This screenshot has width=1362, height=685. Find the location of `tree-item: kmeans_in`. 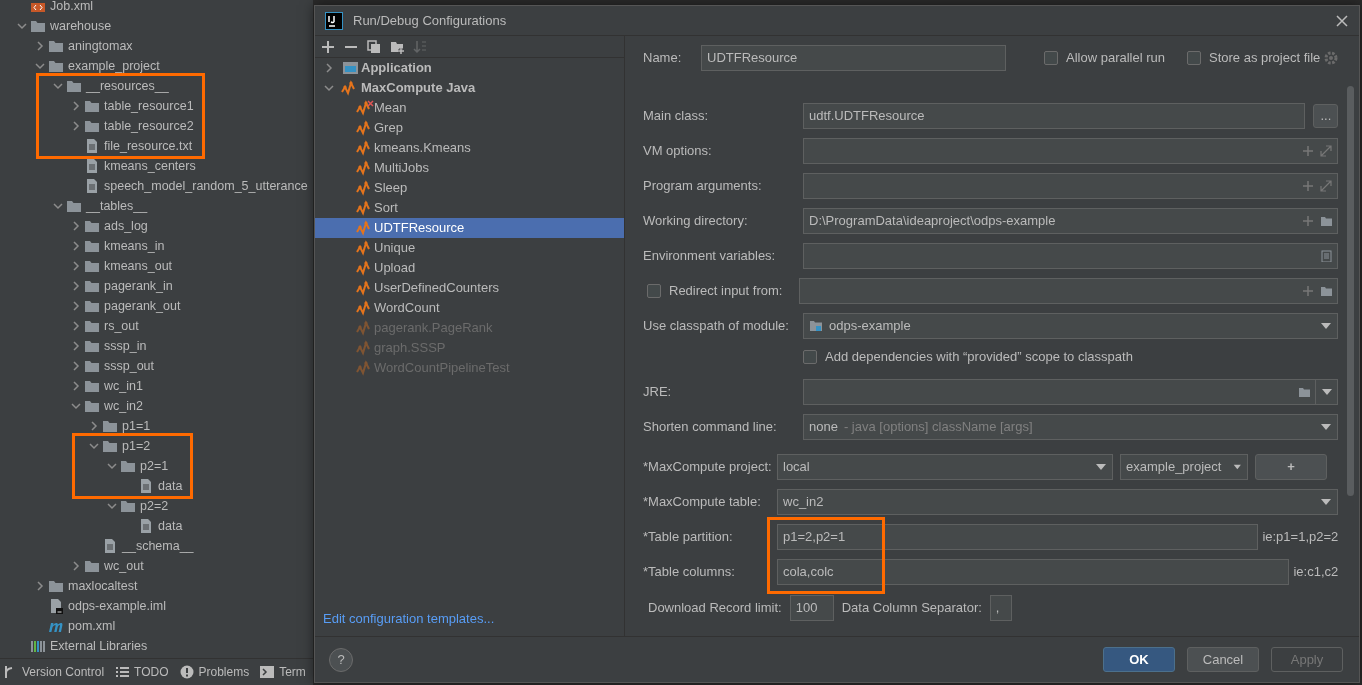

tree-item: kmeans_in is located at coordinates (134, 246).